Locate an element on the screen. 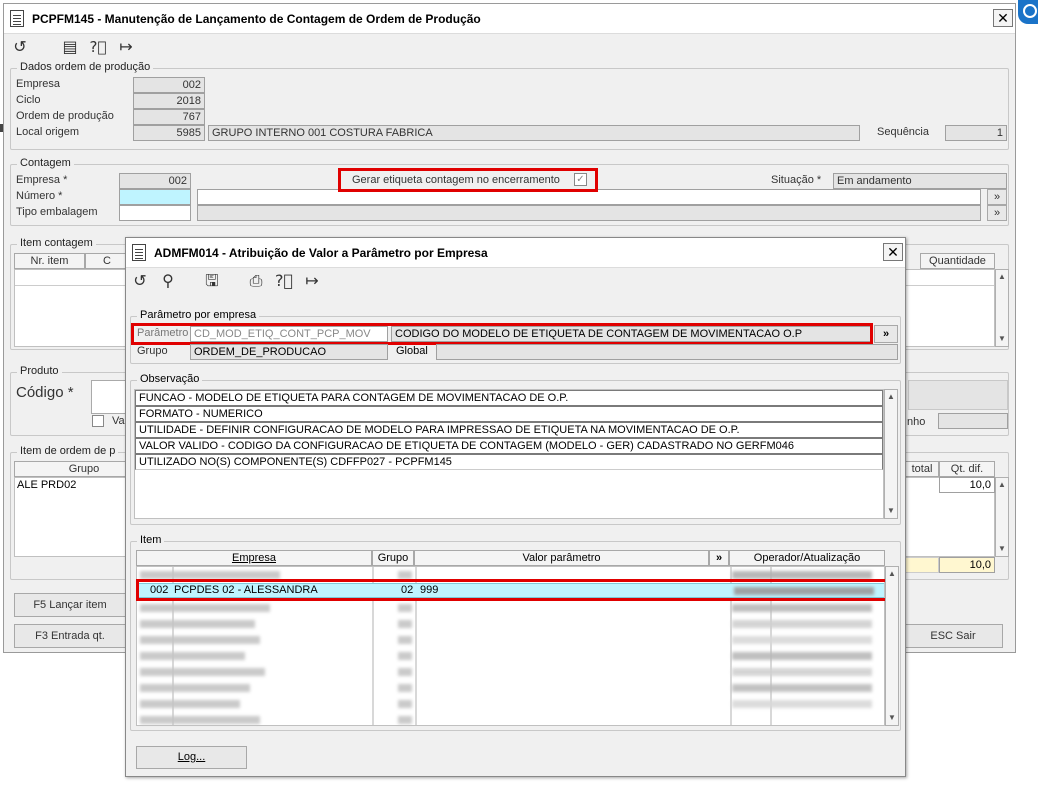  sequencia-field: 1 is located at coordinates (976, 133).